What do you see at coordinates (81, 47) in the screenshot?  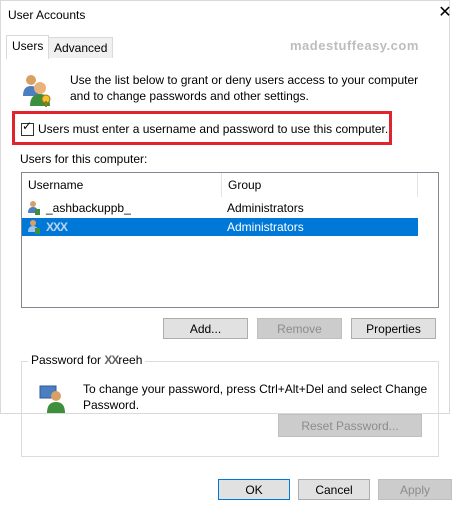 I see `tab-advanced: Advanced` at bounding box center [81, 47].